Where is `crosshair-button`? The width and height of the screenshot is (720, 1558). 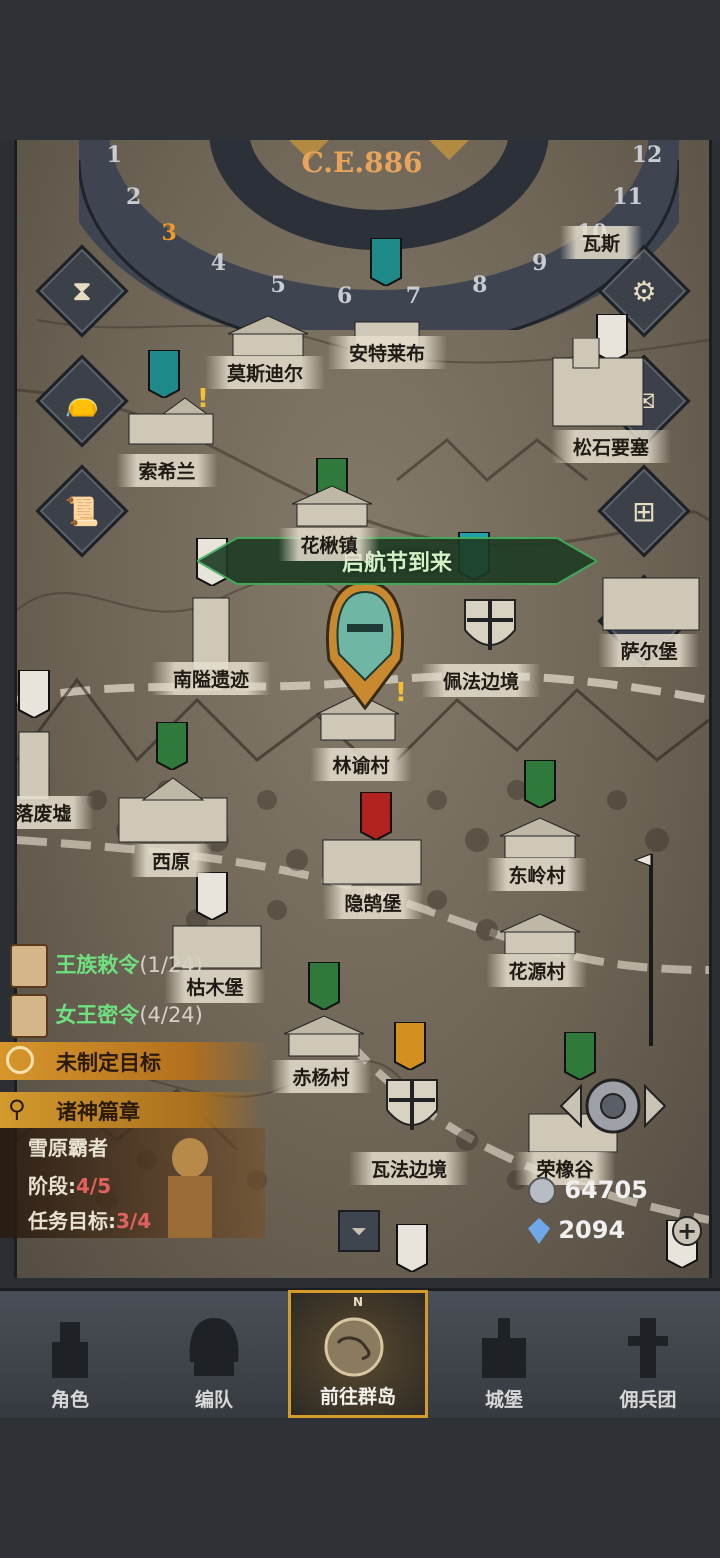 crosshair-button is located at coordinates (613, 1106).